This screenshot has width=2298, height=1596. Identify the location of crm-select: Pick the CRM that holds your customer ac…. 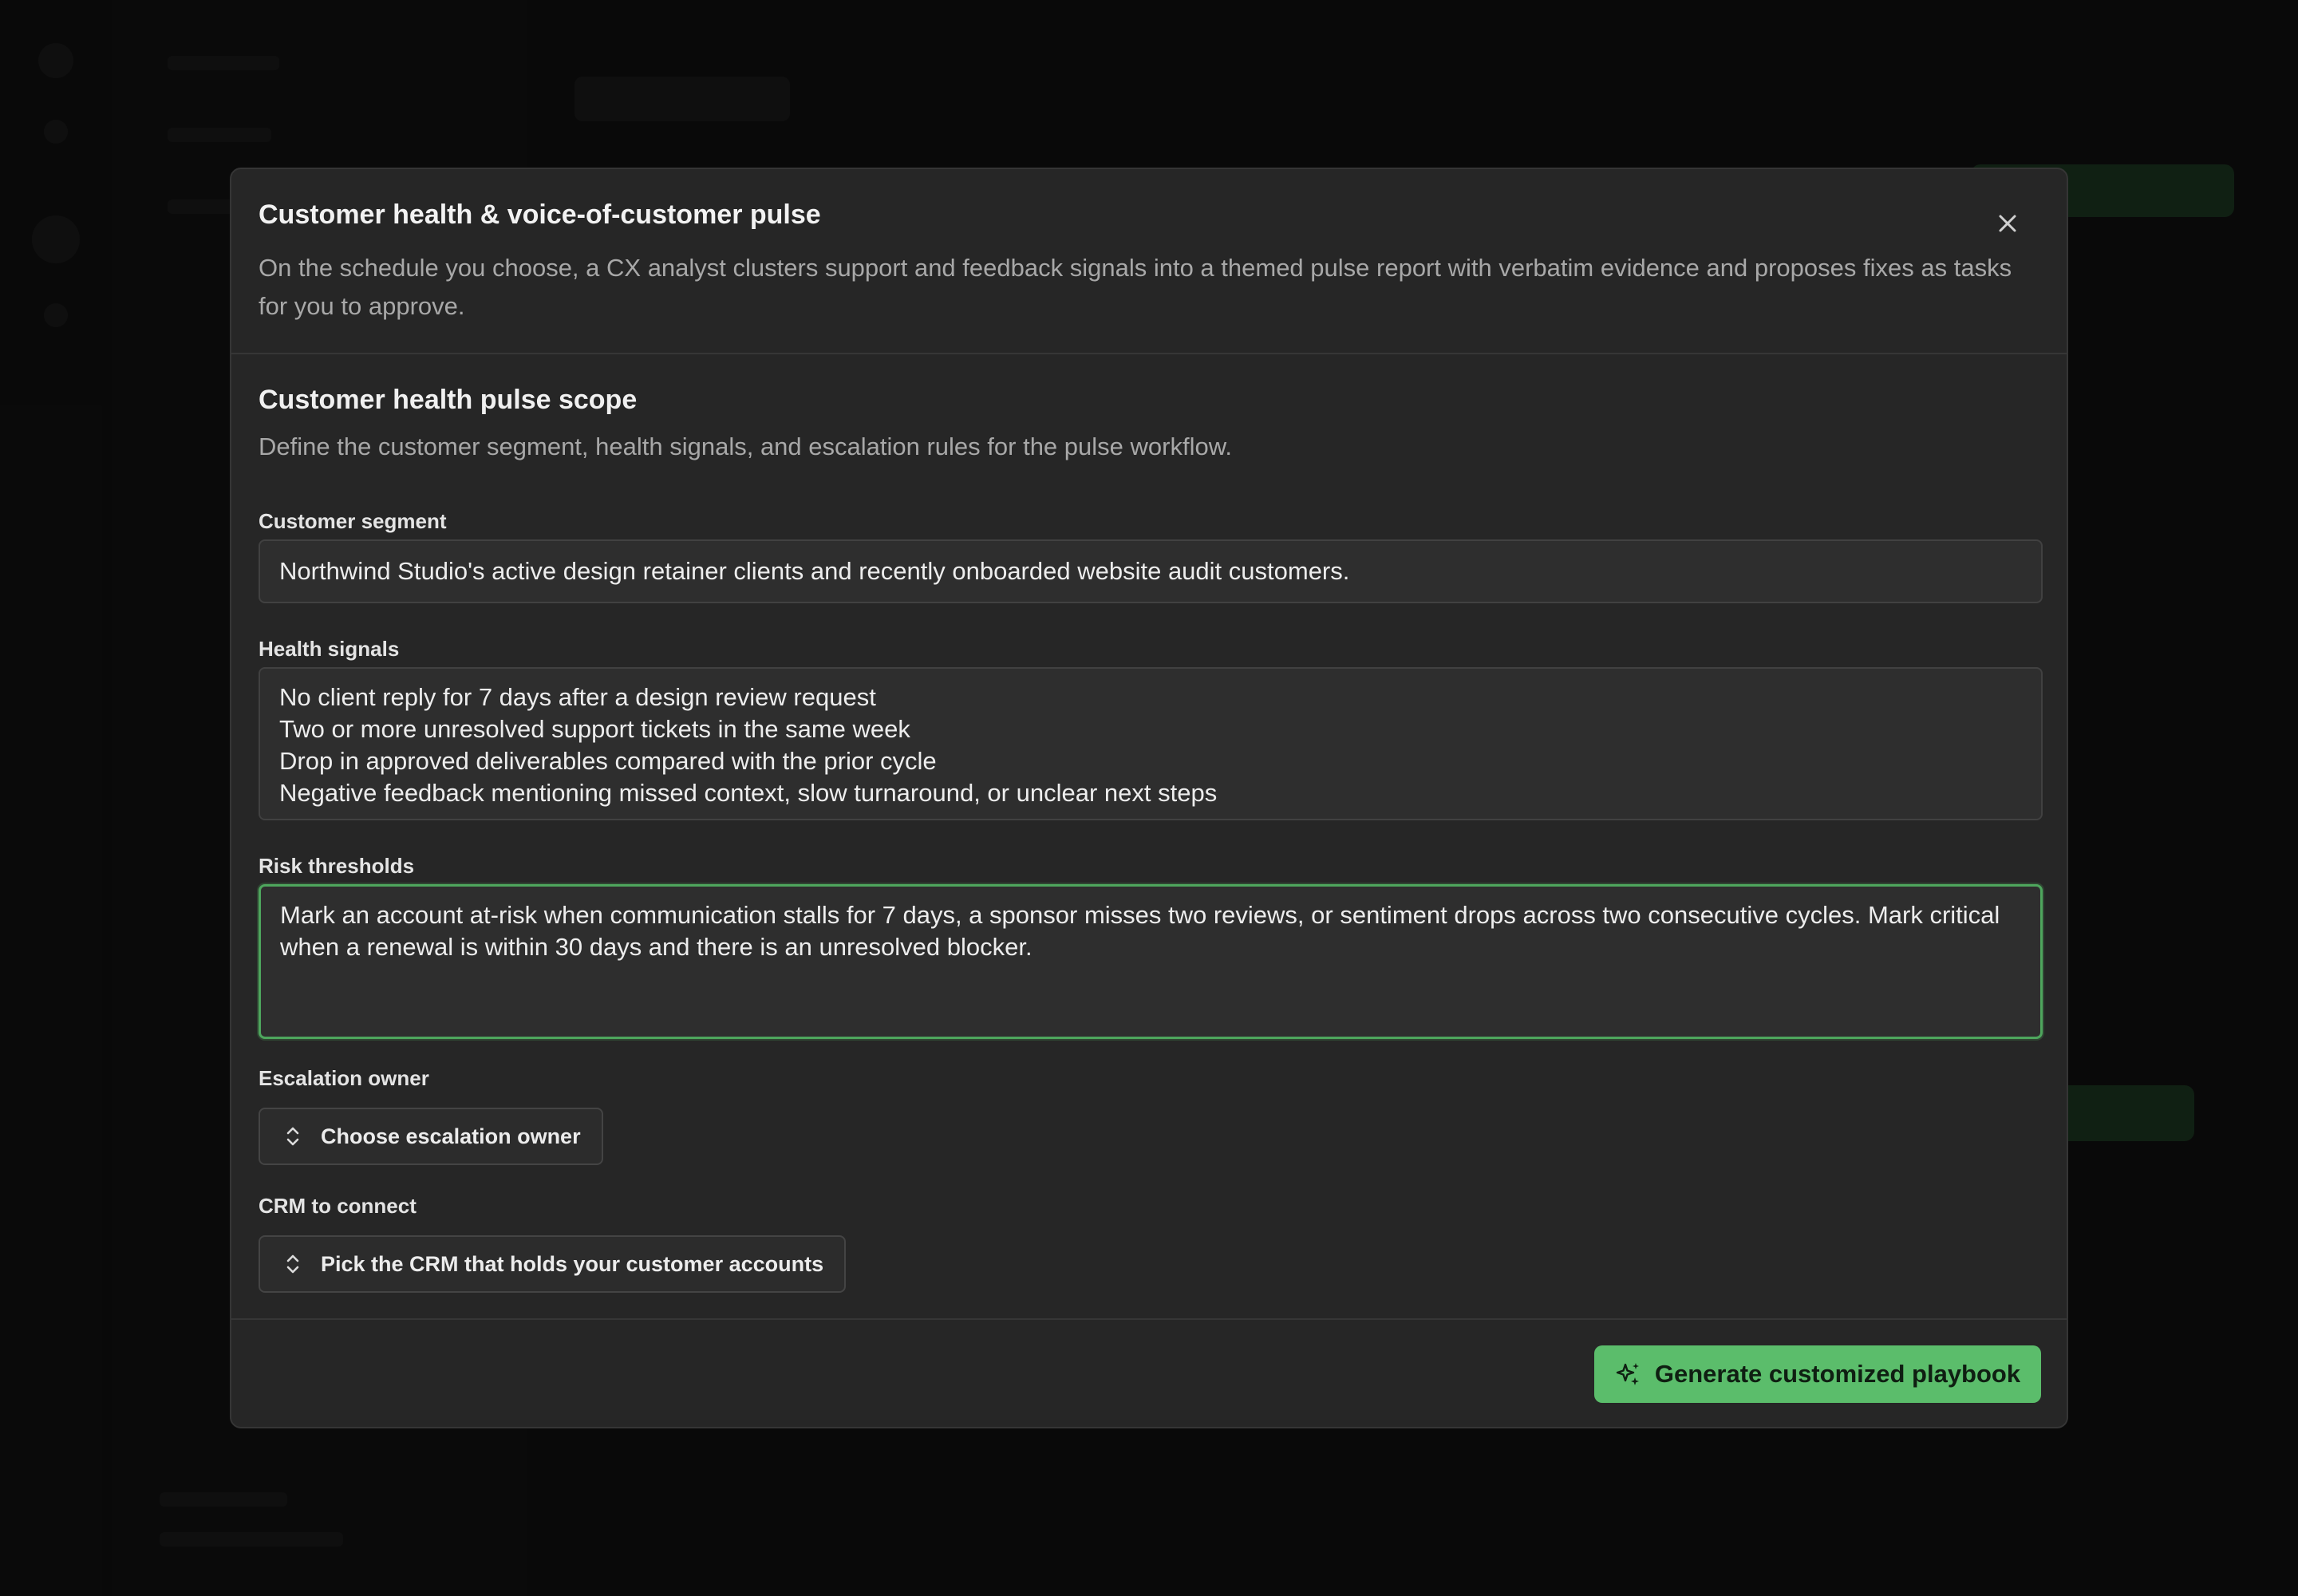
(553, 1264).